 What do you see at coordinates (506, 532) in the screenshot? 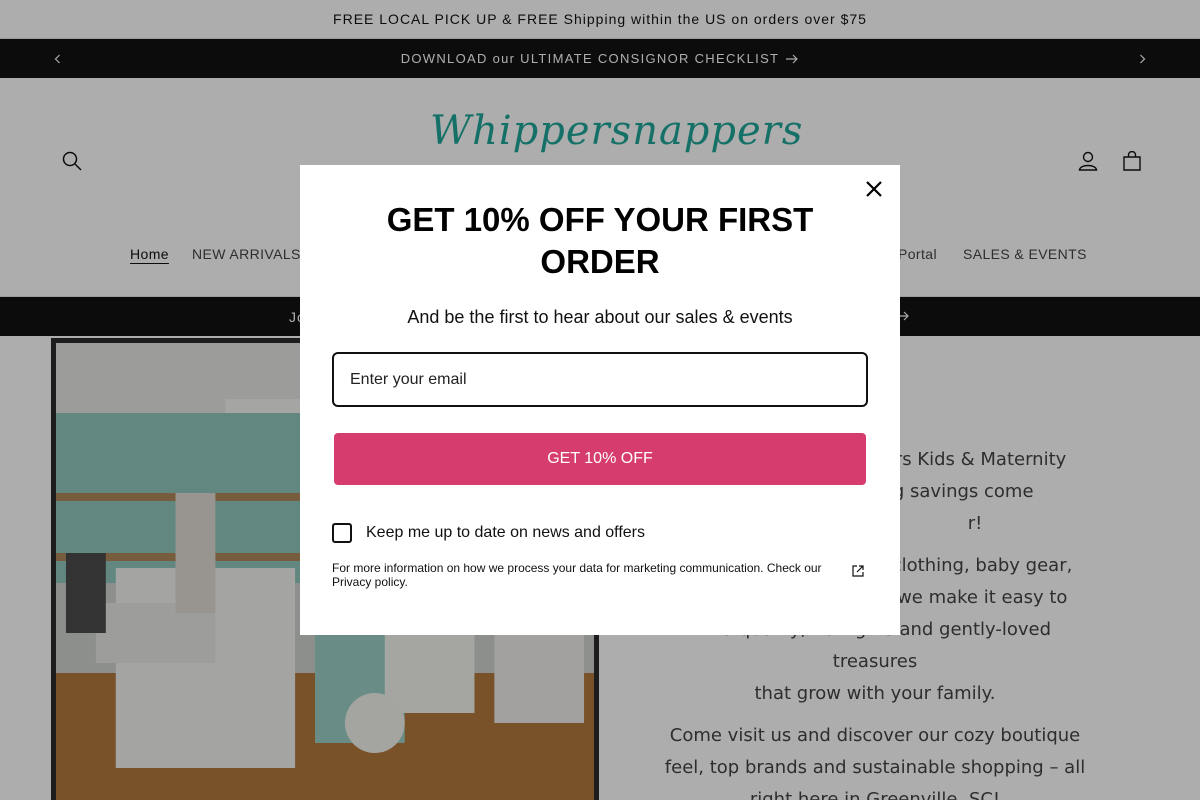
I see `consent-label: Keep me up to date on news and offers` at bounding box center [506, 532].